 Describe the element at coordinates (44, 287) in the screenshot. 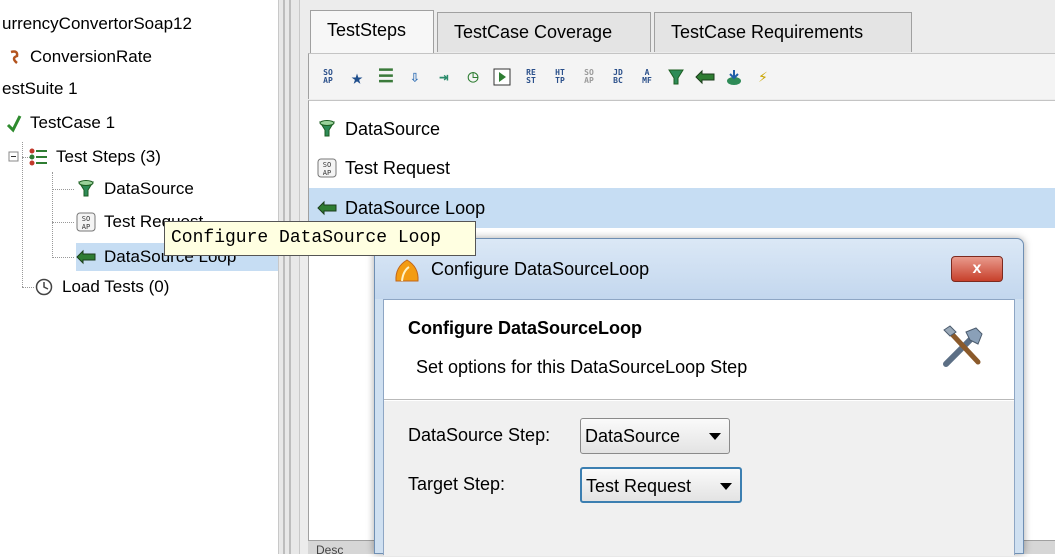

I see `load-tests-icon` at that location.